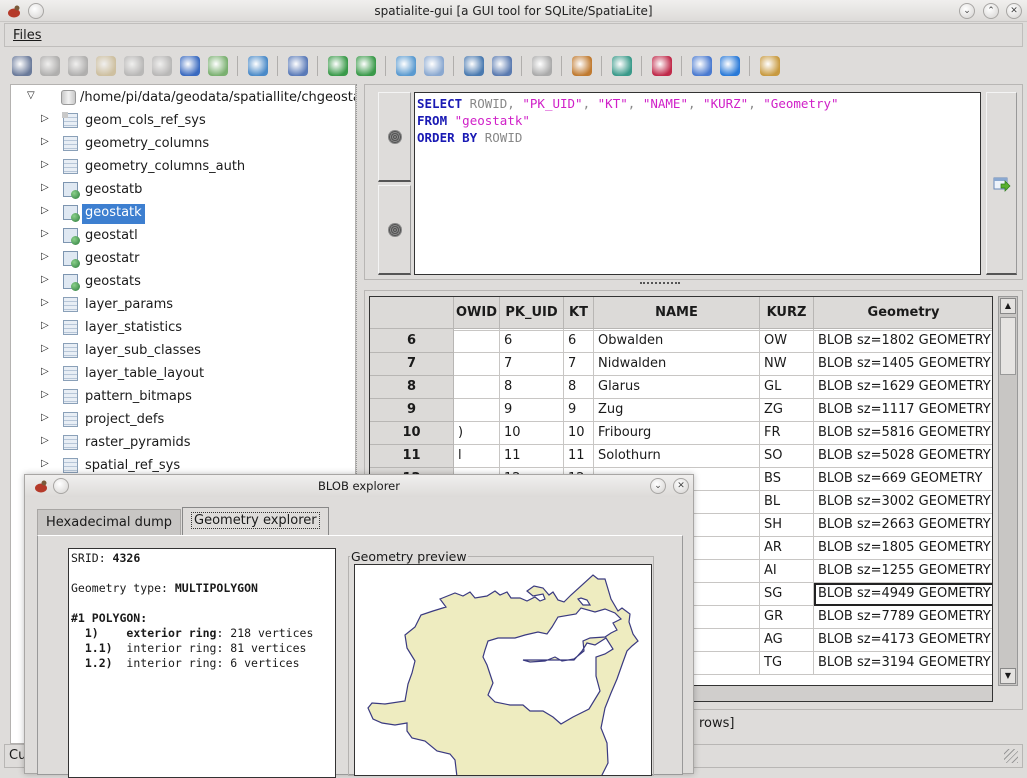  What do you see at coordinates (770, 66) in the screenshot?
I see `exit-icon` at bounding box center [770, 66].